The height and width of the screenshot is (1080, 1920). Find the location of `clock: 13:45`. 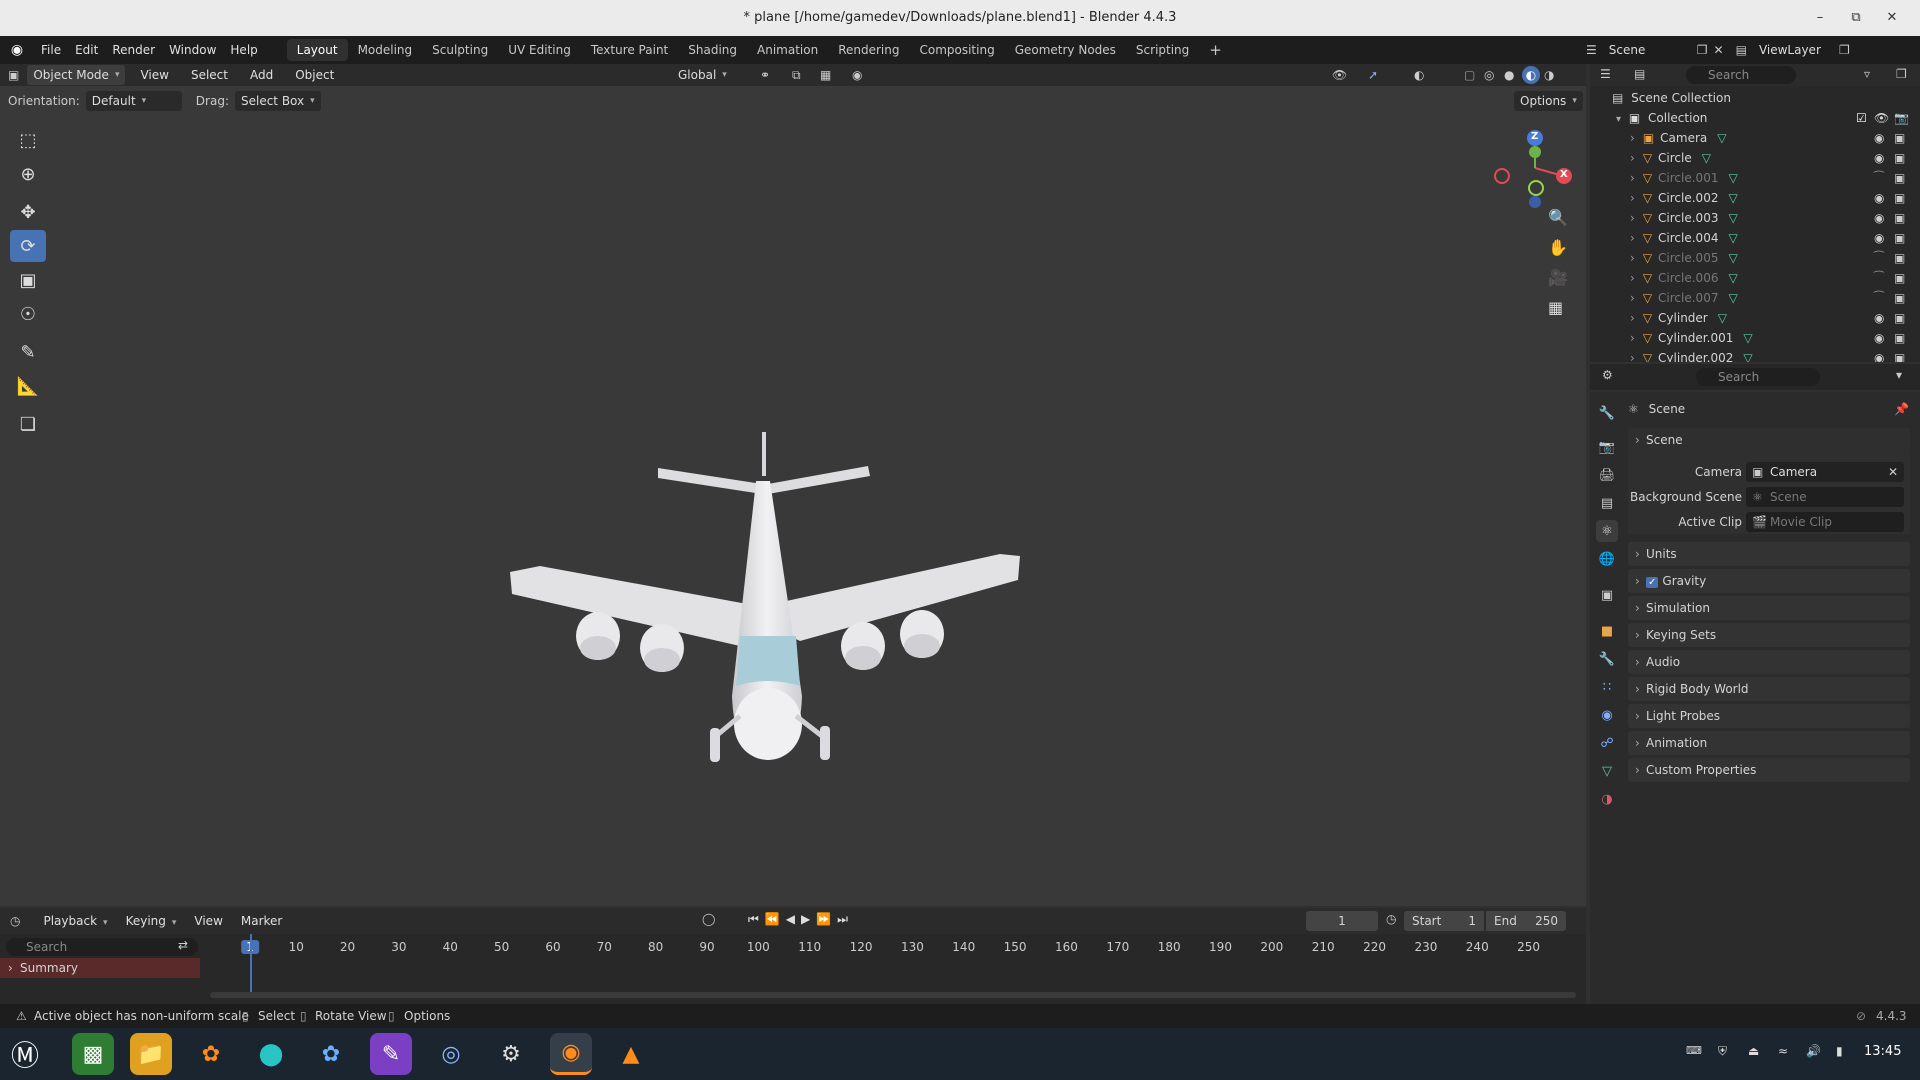

clock: 13:45 is located at coordinates (1882, 1051).